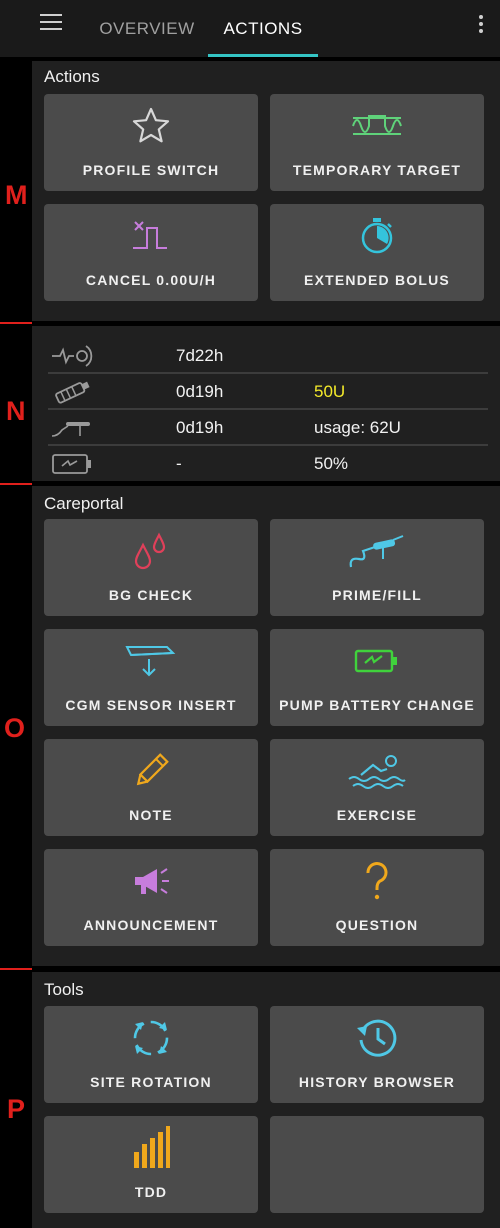  Describe the element at coordinates (151, 1147) in the screenshot. I see `bar-chart-icon` at that location.